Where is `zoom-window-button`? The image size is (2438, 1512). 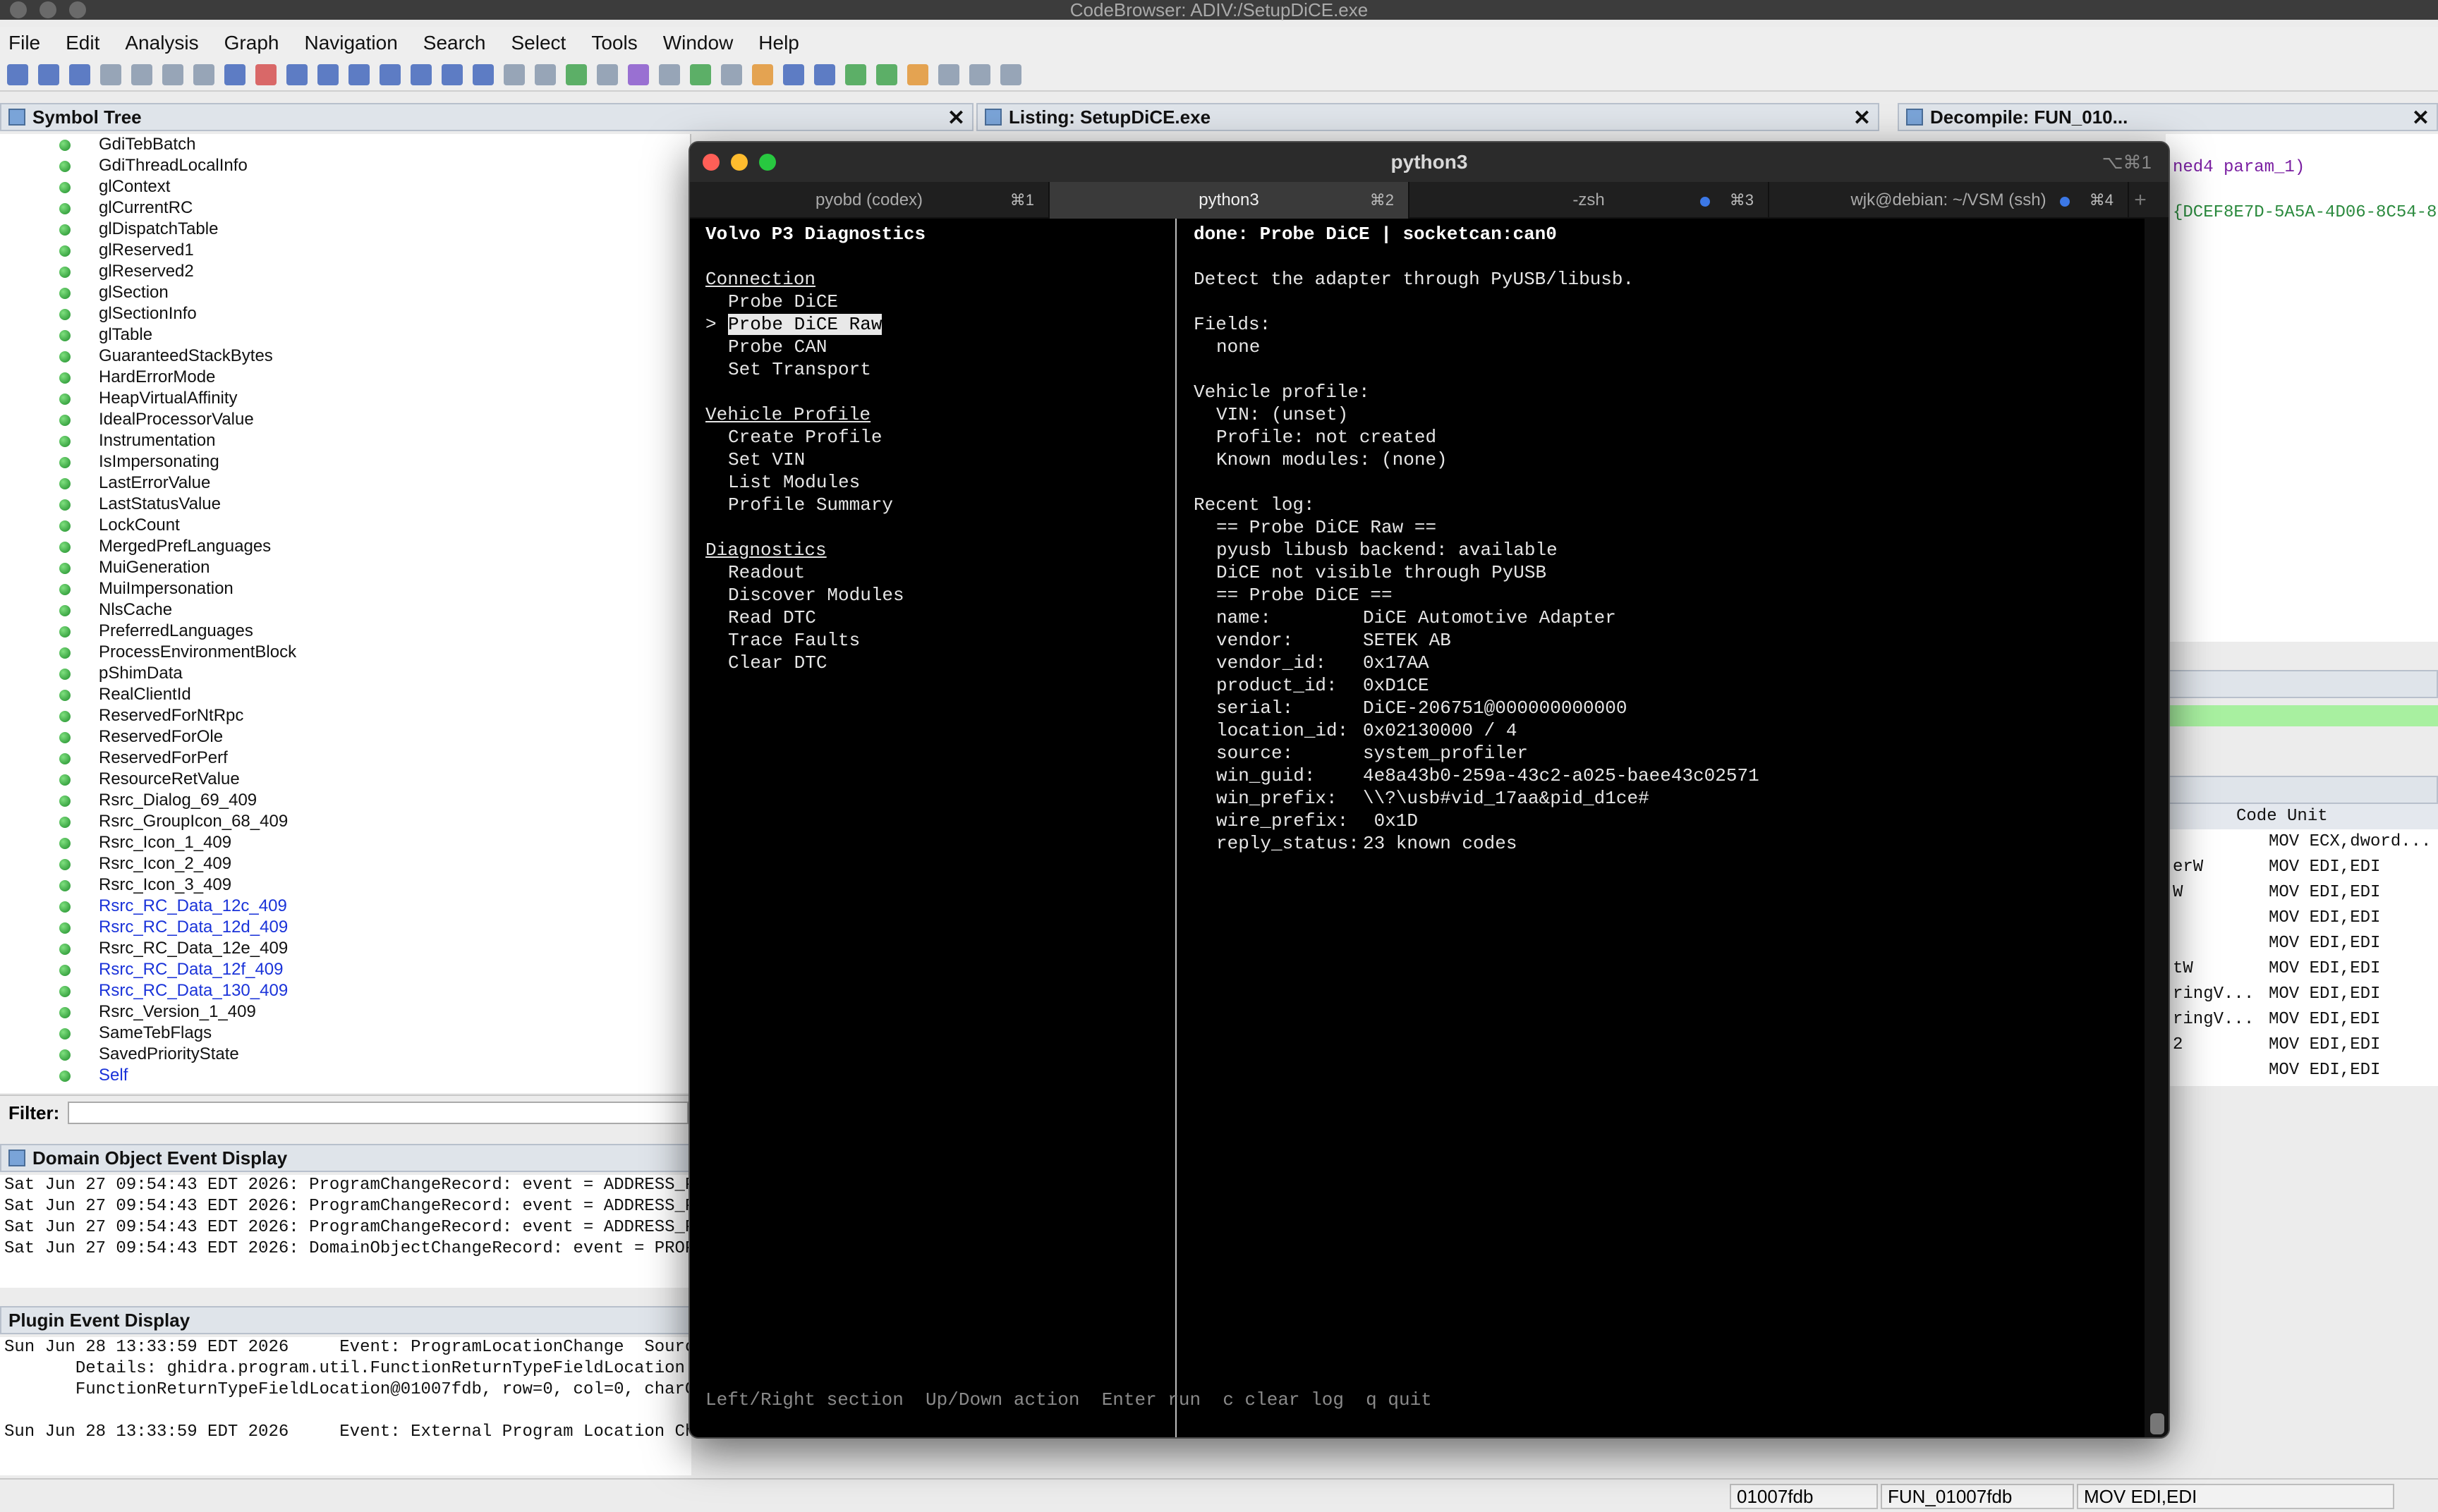
zoom-window-button is located at coordinates (767, 162).